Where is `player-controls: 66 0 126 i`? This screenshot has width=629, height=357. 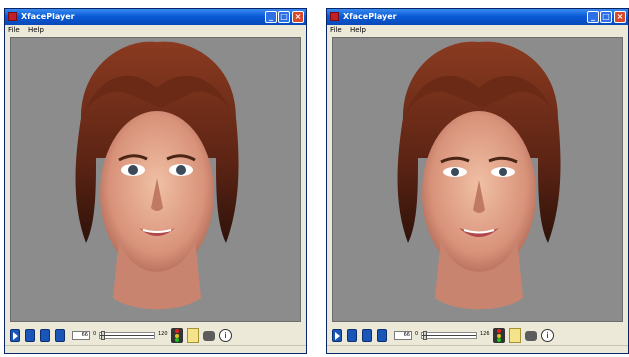 player-controls: 66 0 126 i is located at coordinates (477, 336).